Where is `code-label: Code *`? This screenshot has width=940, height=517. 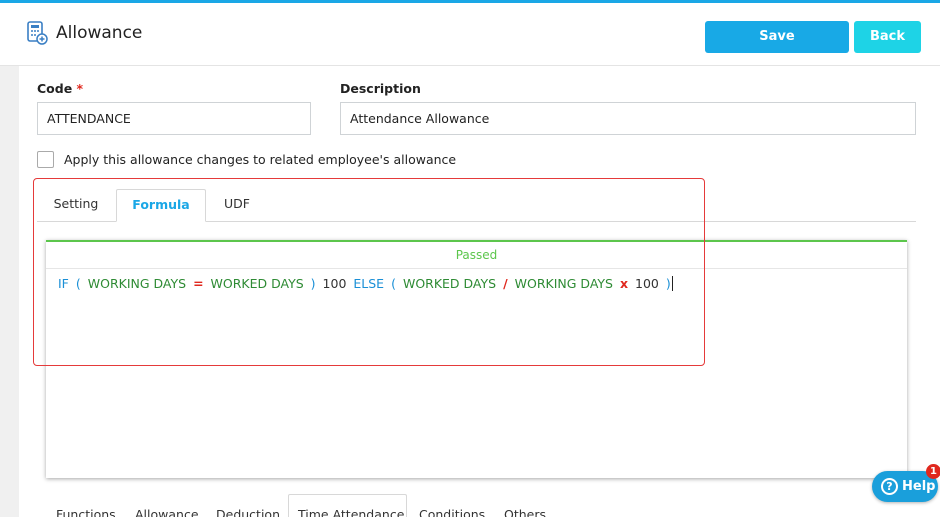 code-label: Code * is located at coordinates (60, 88).